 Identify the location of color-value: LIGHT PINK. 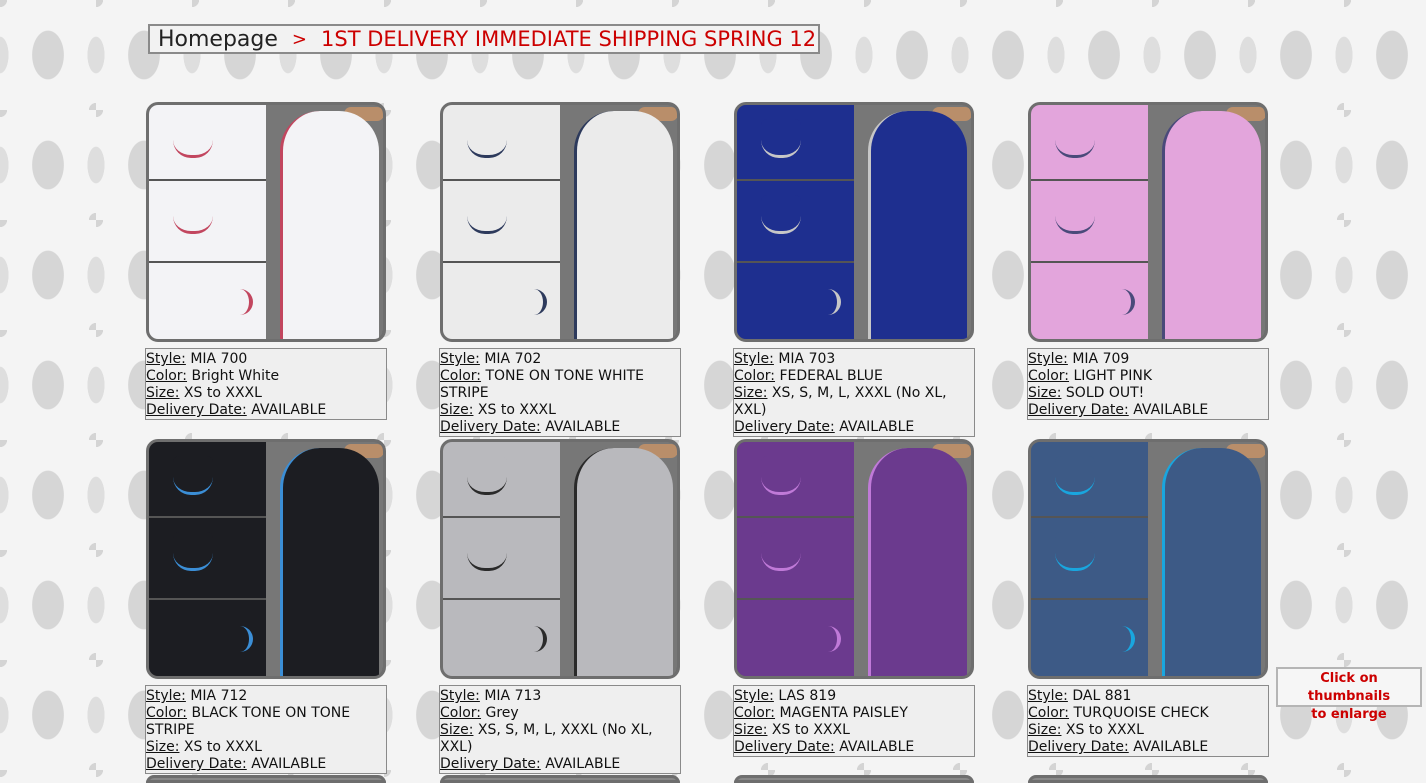
(1113, 376).